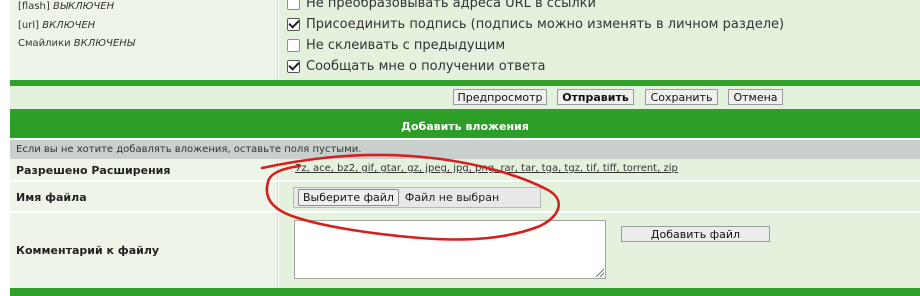 The width and height of the screenshot is (920, 296). Describe the element at coordinates (755, 97) in the screenshot. I see `cancel-button: Отмена` at that location.